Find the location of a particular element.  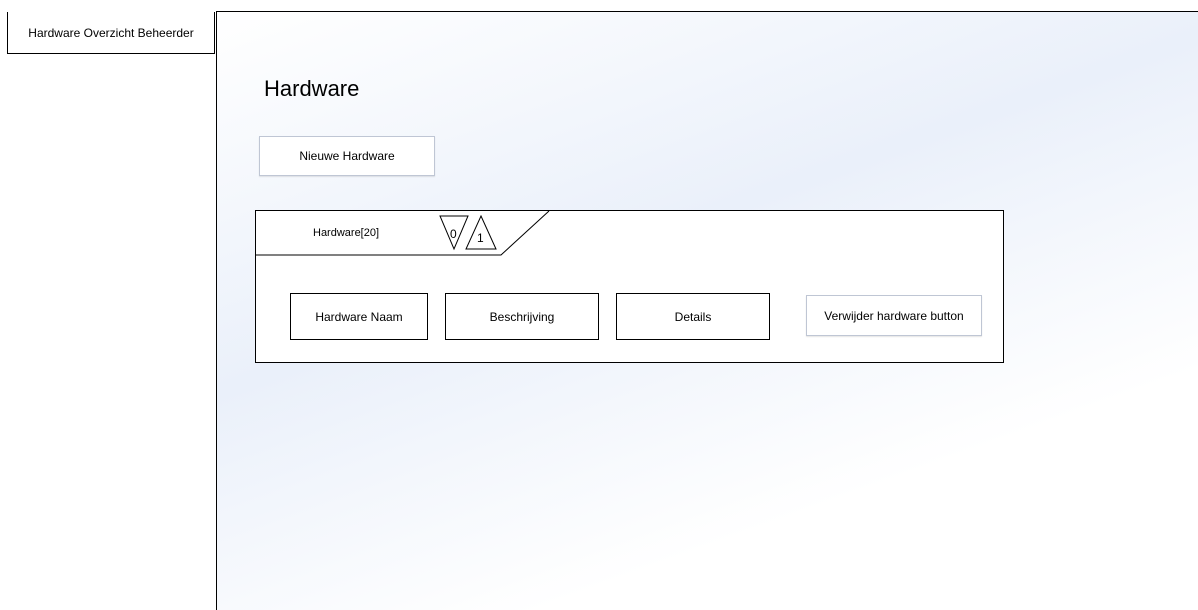

details-field: Details is located at coordinates (693, 316).